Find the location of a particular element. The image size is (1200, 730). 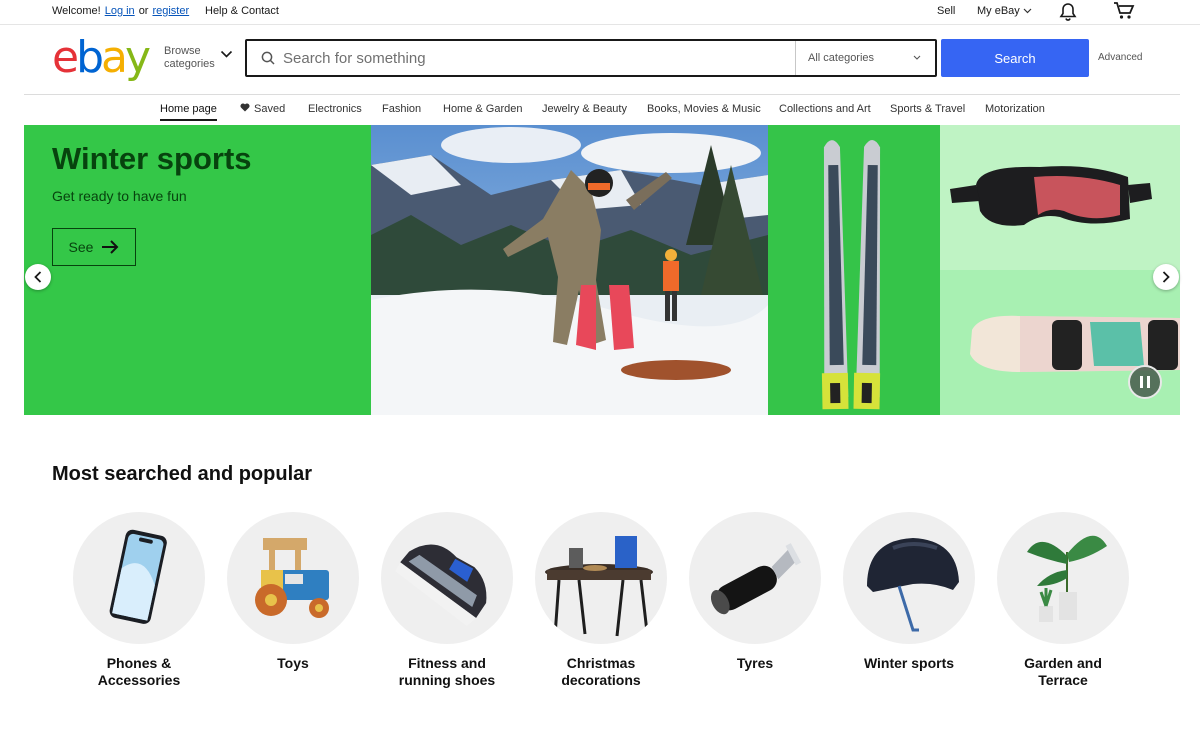

browse-label-2: categories is located at coordinates (189, 64).